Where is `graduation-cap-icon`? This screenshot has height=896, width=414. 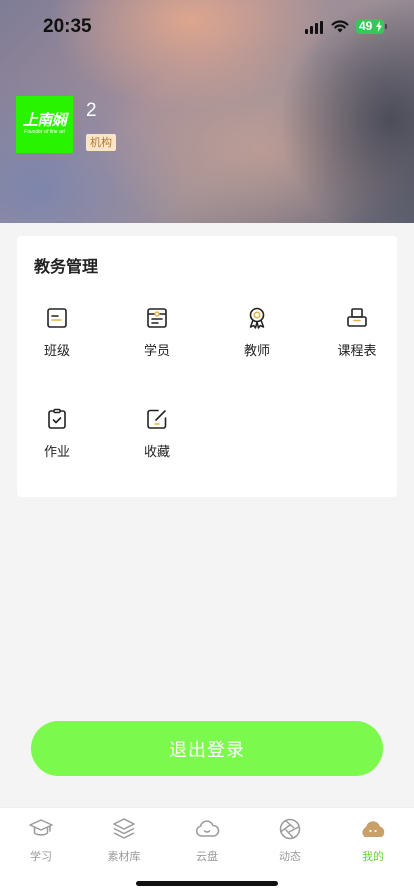
graduation-cap-icon is located at coordinates (41, 827).